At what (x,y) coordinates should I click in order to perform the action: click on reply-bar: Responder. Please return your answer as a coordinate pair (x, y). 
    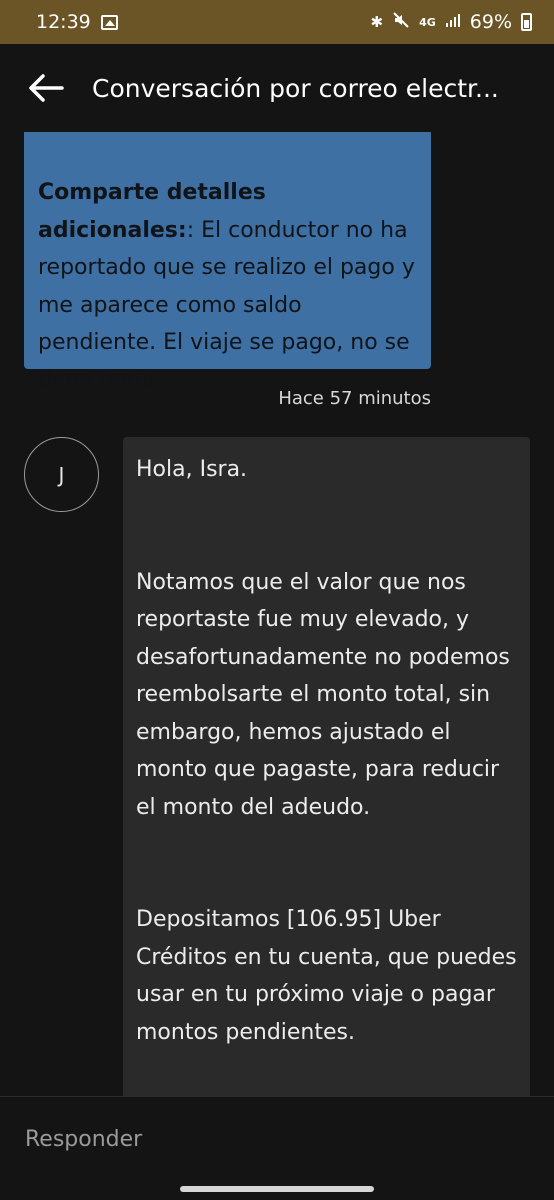
    Looking at the image, I should click on (277, 1148).